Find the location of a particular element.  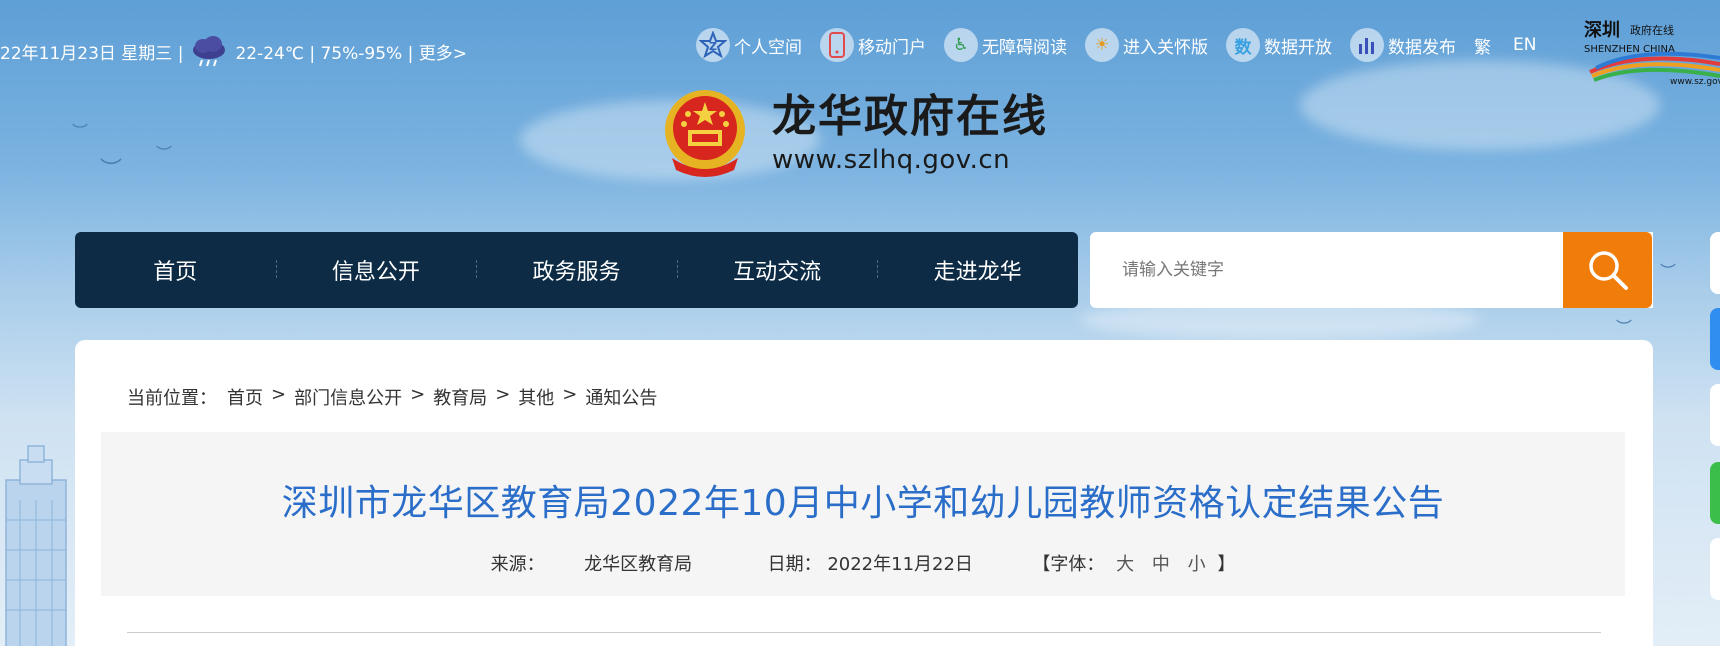

quick-link-label: 数据开放 is located at coordinates (1298, 47).